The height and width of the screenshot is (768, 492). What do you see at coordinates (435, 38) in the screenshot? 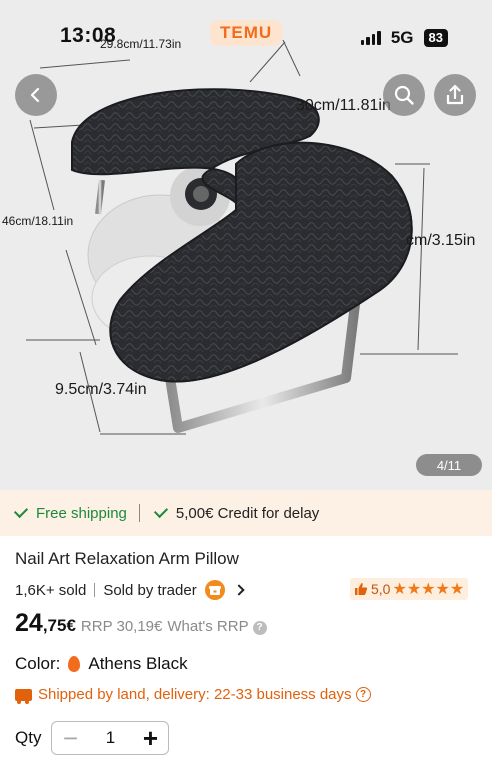
I see `battery-icon: 83` at bounding box center [435, 38].